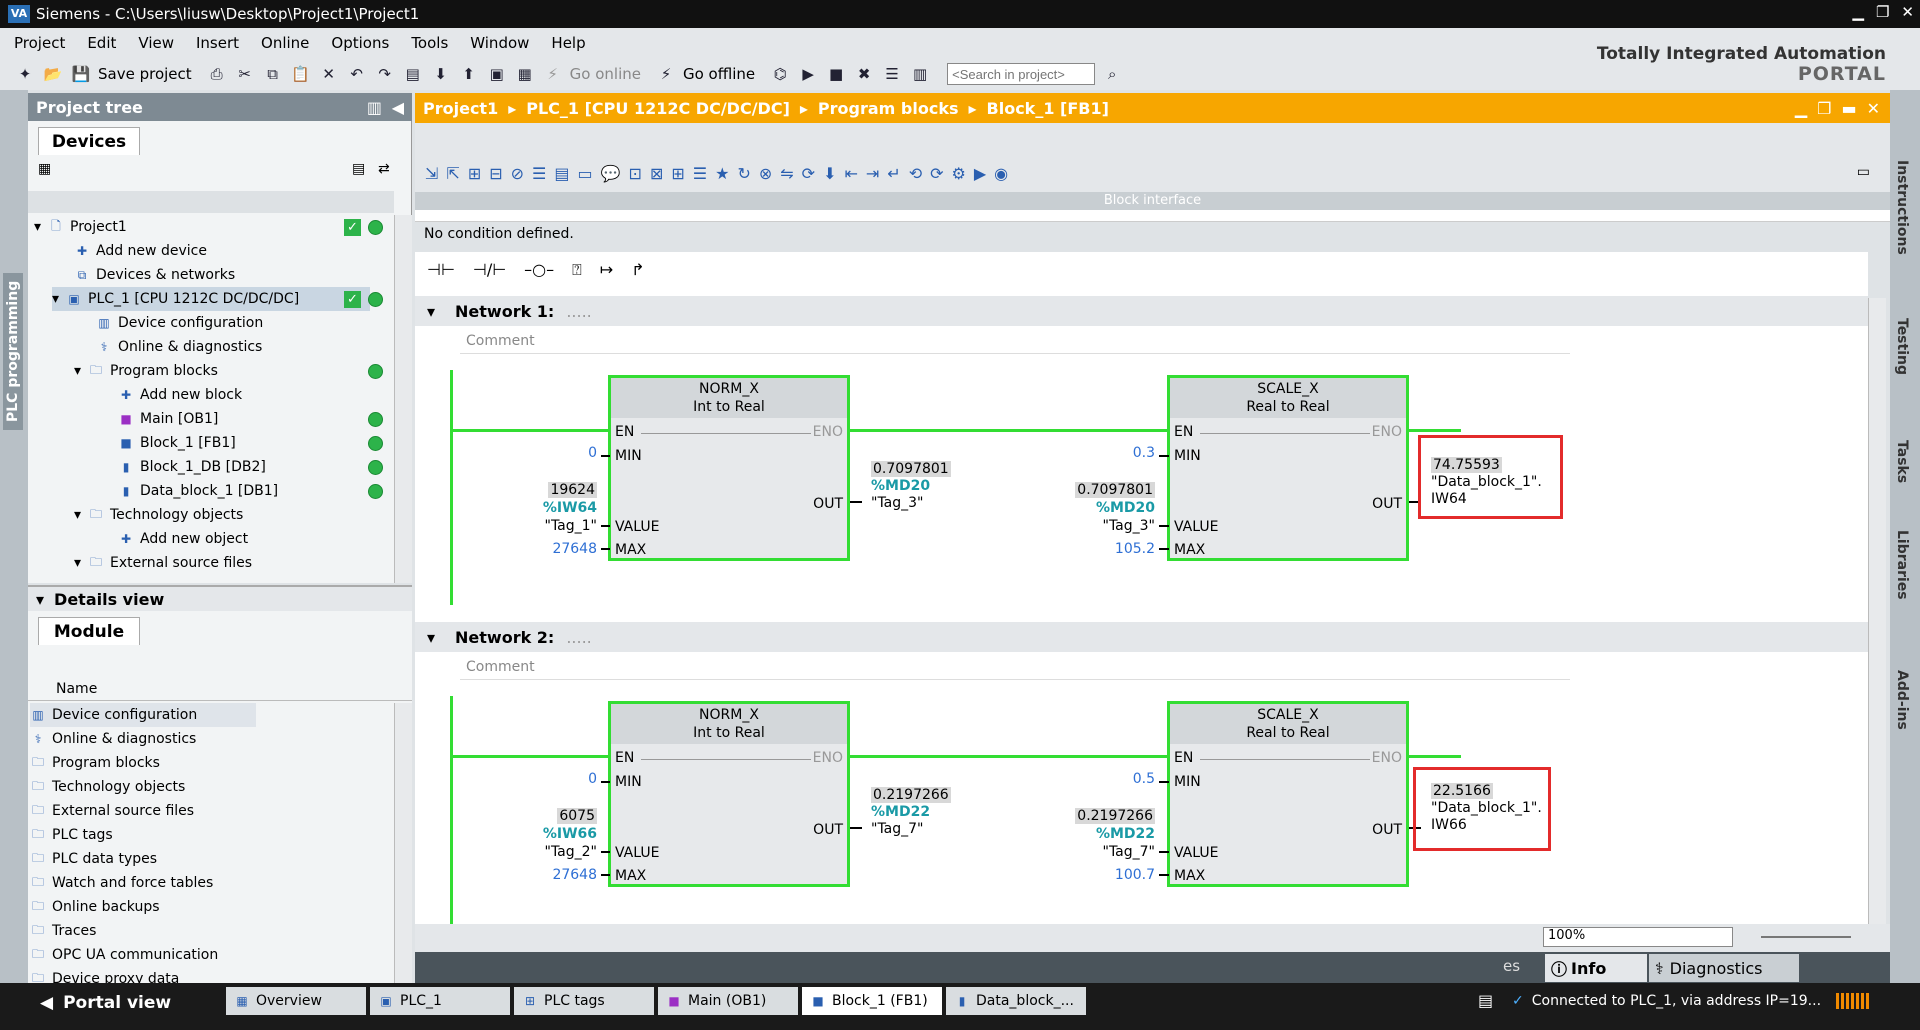 The width and height of the screenshot is (1920, 1030). Describe the element at coordinates (719, 74) in the screenshot. I see `go-offline-button: Go offline` at that location.